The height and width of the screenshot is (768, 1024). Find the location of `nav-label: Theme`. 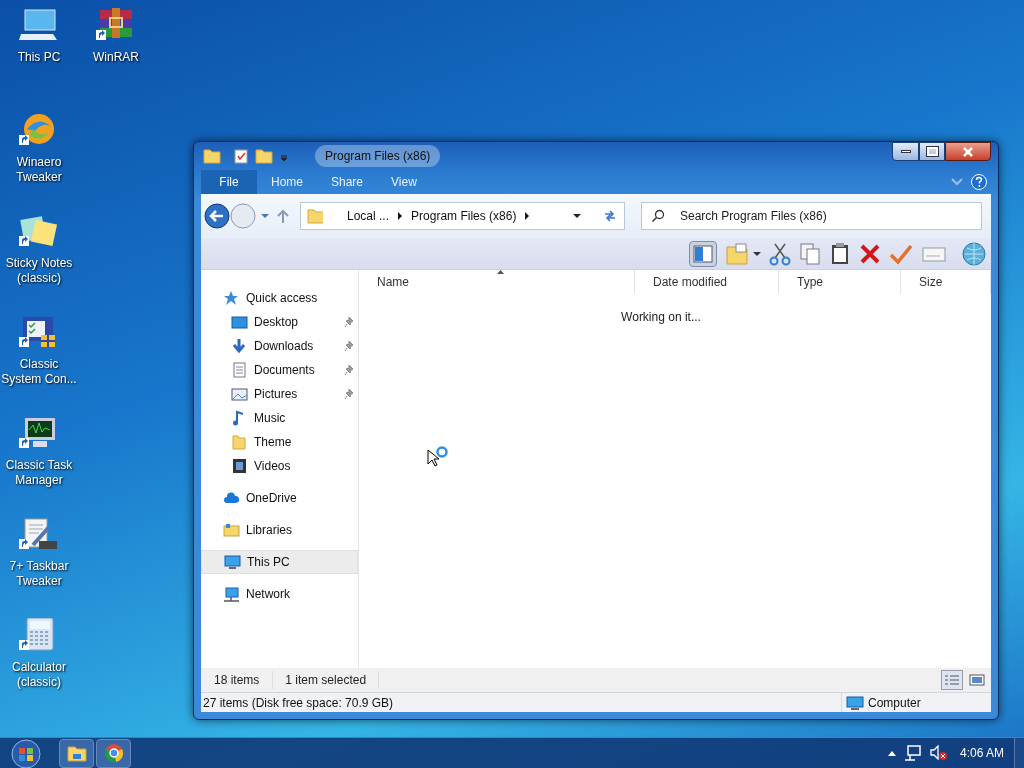

nav-label: Theme is located at coordinates (273, 442).